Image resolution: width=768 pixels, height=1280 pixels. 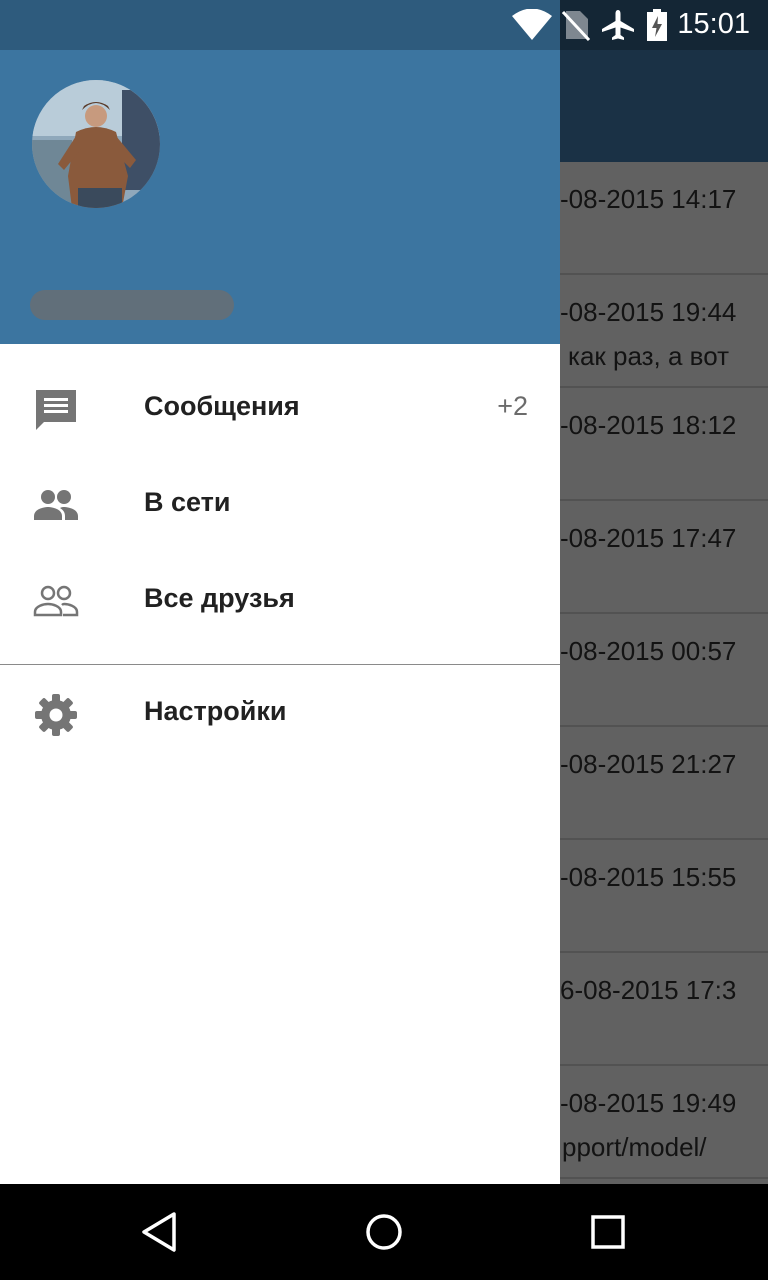 I want to click on home-icon, so click(x=384, y=1232).